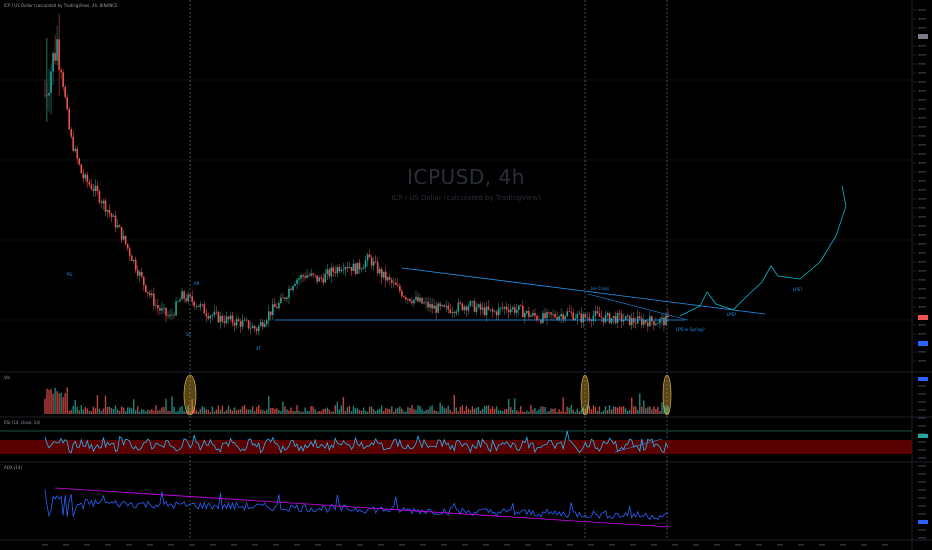 This screenshot has width=932, height=550. I want to click on rsi-value-tag, so click(923, 436).